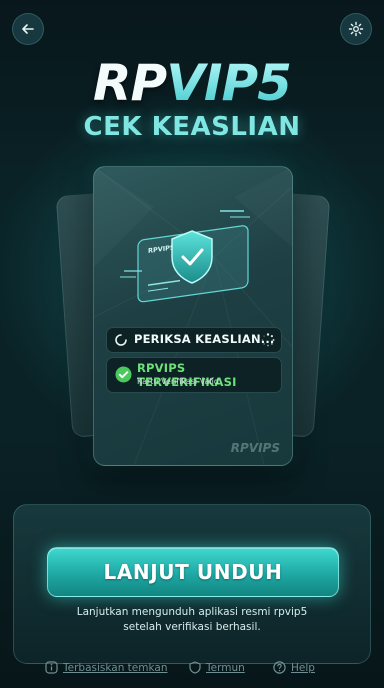 The width and height of the screenshot is (384, 688). What do you see at coordinates (130, 83) in the screenshot?
I see `brand-logo-part1: RP` at bounding box center [130, 83].